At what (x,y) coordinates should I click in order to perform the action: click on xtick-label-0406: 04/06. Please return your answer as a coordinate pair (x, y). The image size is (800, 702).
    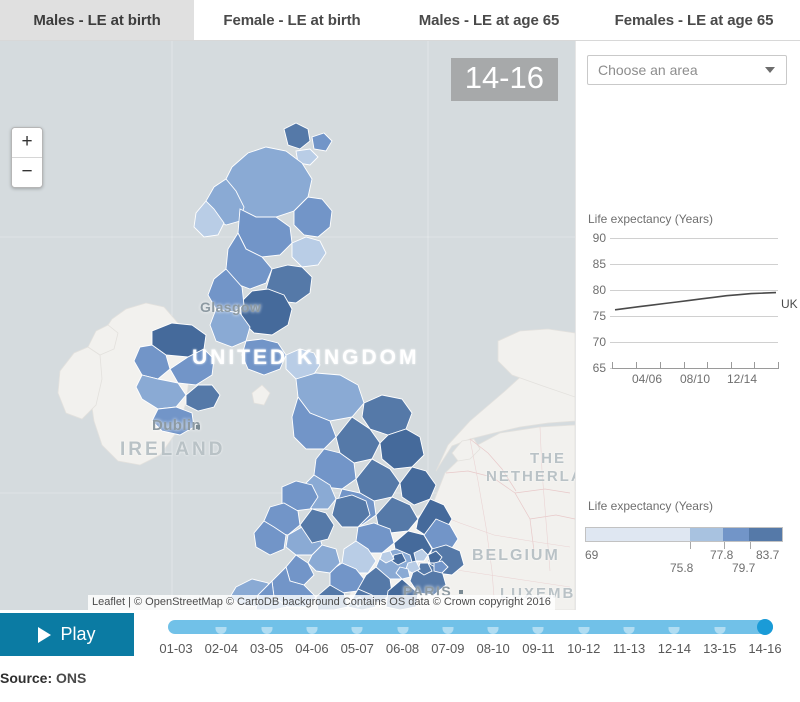
    Looking at the image, I should click on (647, 379).